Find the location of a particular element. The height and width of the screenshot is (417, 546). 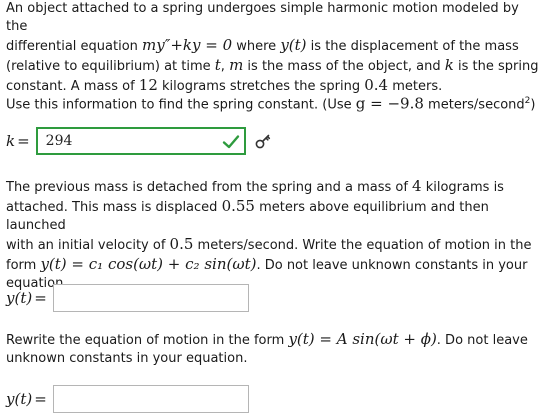

k-input-value: 294 is located at coordinates (59, 141).